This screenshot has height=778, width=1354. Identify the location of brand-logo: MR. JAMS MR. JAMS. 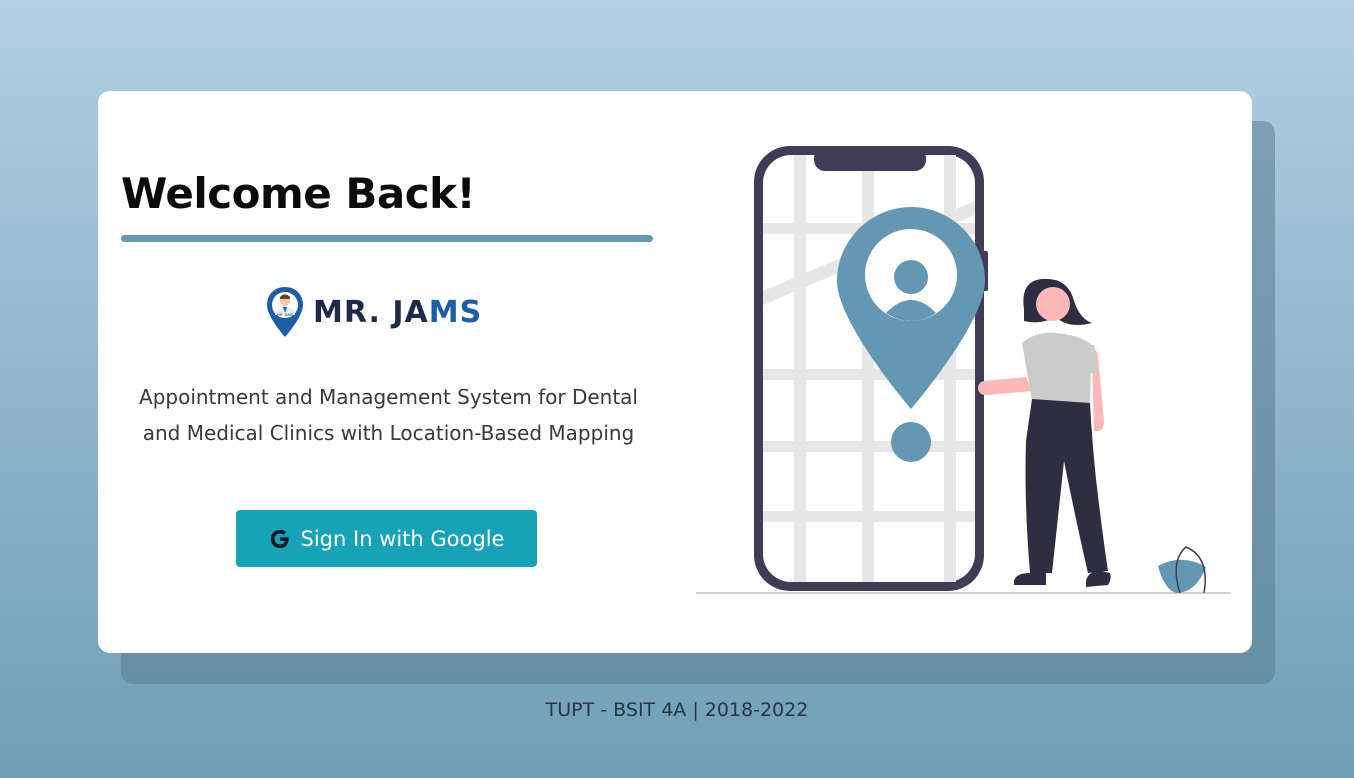
(373, 312).